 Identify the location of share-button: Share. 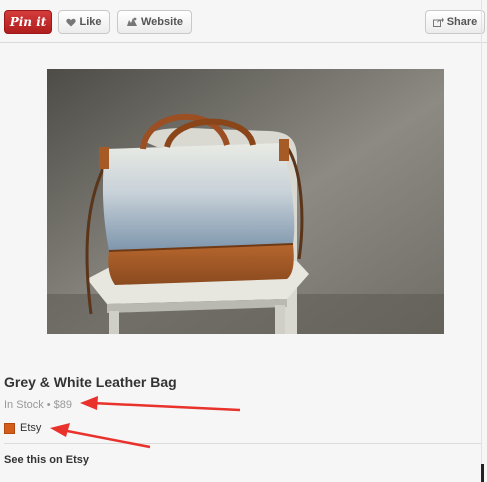
(455, 22).